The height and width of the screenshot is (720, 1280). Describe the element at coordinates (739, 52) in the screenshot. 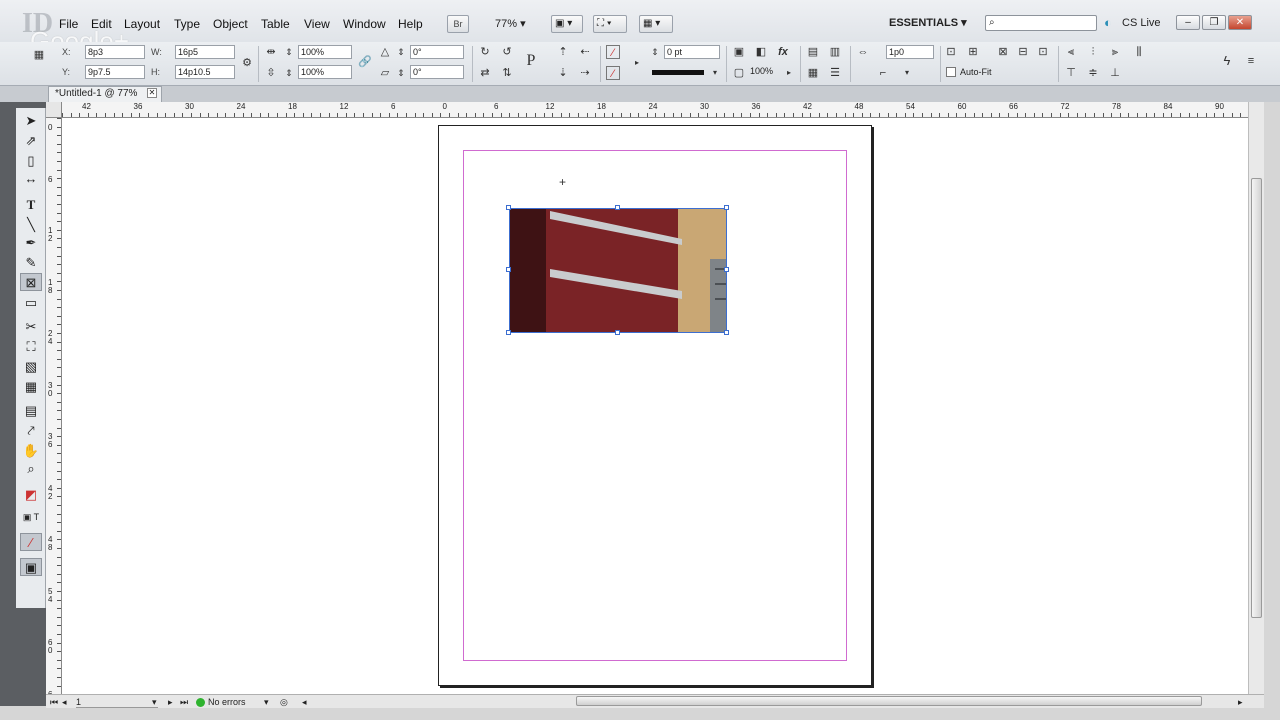

I see `drop-shadow-icon: ▣` at that location.